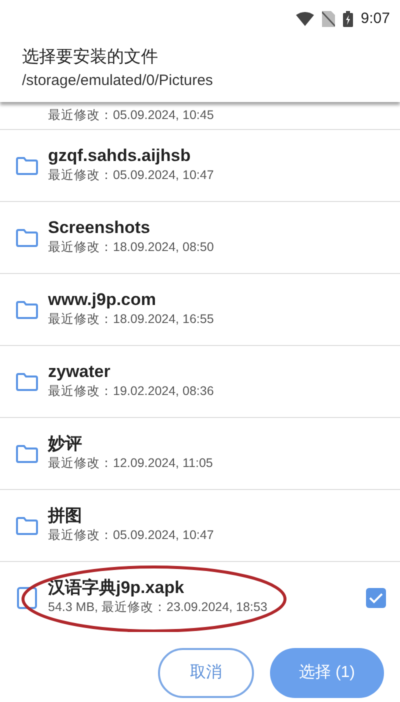  I want to click on file-name: 汉语字典j9p.xapk, so click(117, 588).